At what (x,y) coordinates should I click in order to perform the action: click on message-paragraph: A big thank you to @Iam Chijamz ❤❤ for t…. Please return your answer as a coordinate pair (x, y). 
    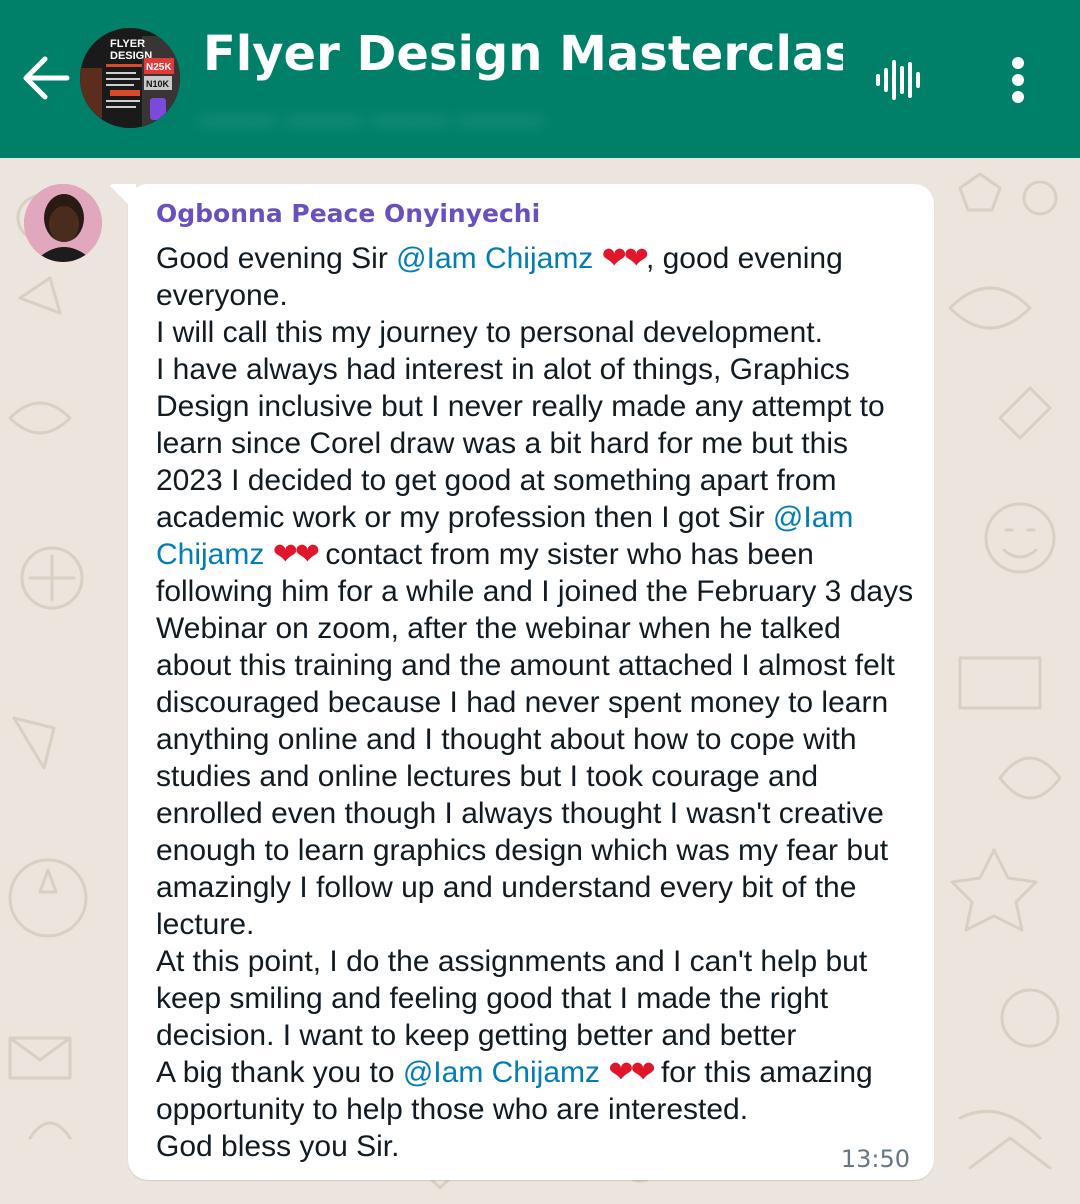
    Looking at the image, I should click on (536, 1091).